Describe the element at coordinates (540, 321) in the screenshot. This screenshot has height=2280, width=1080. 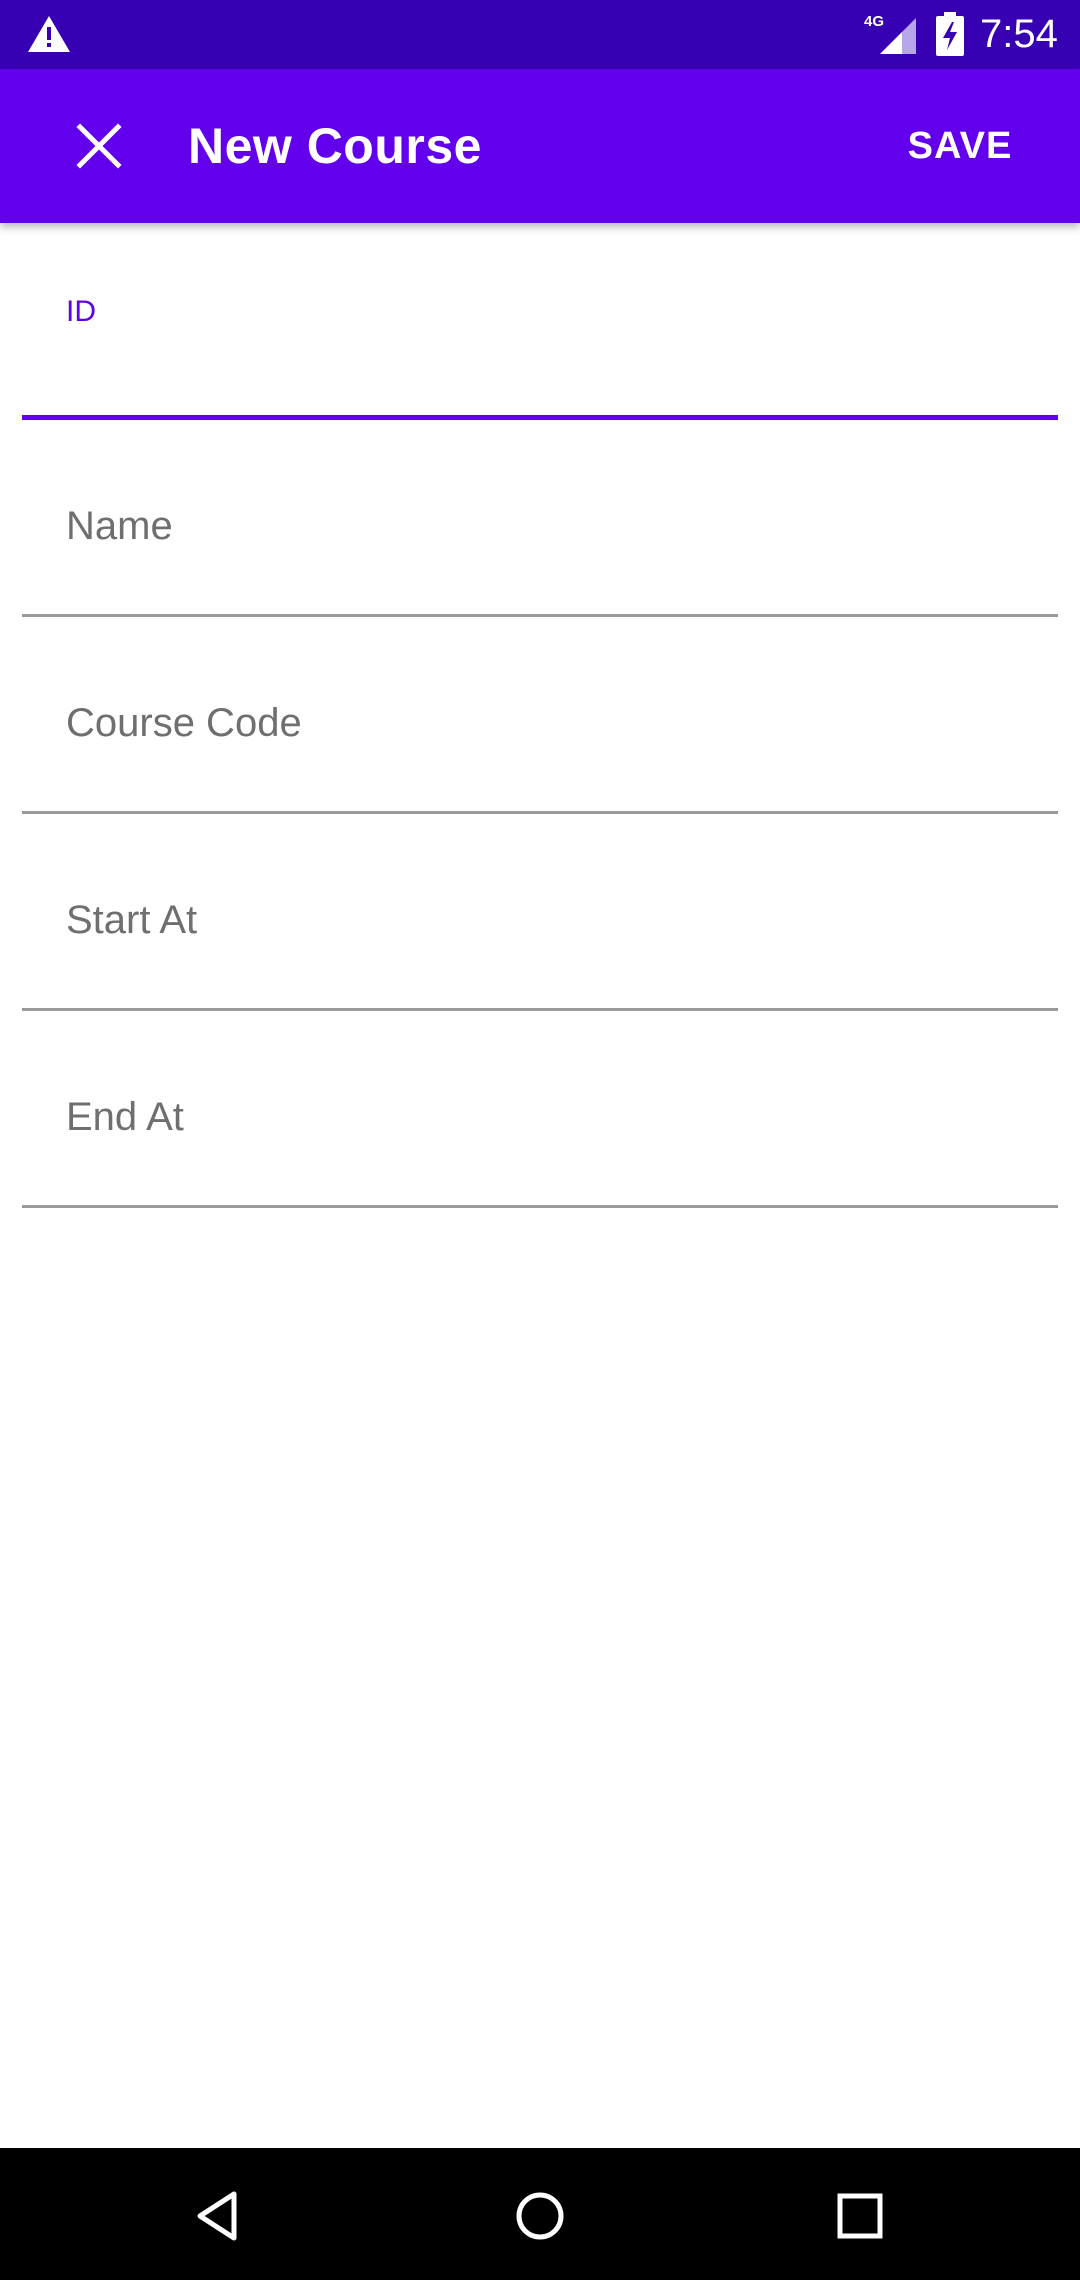
I see `id-field: ID` at that location.